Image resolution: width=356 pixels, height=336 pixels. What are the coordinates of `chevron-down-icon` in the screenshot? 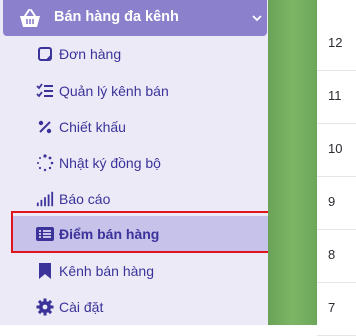 It's located at (257, 17).